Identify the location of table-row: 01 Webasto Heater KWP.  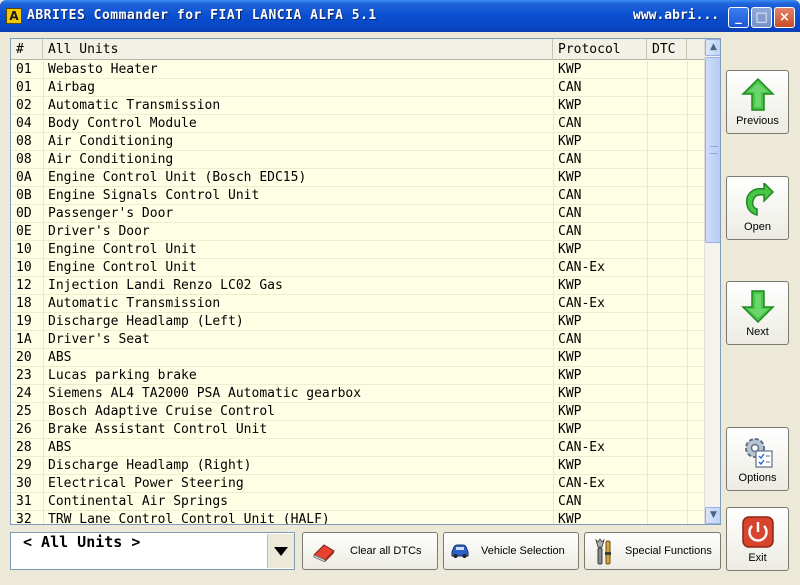
(357, 70).